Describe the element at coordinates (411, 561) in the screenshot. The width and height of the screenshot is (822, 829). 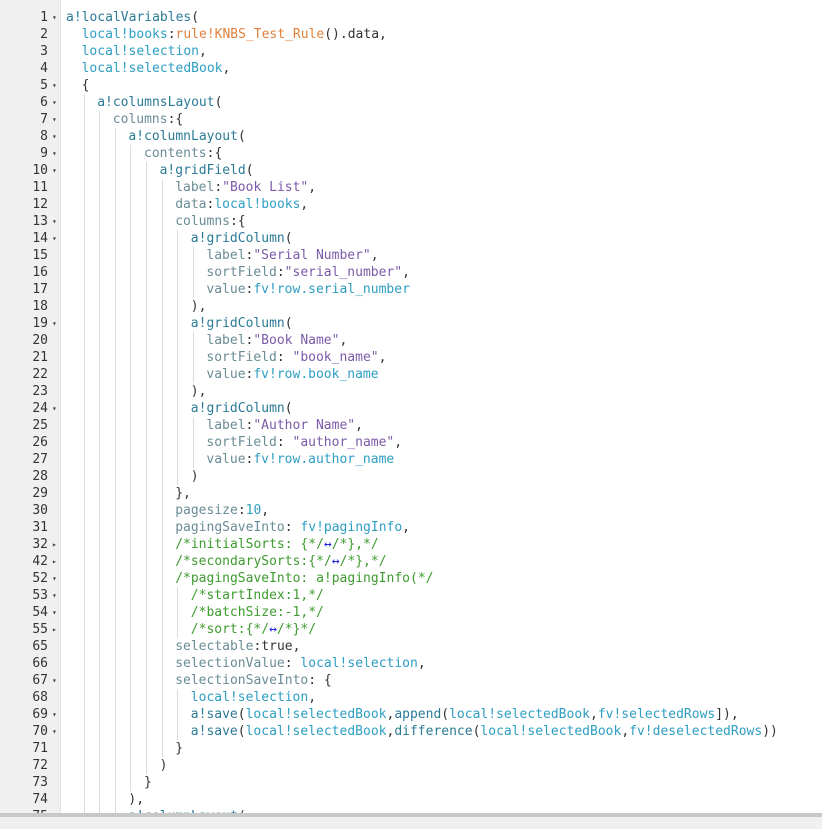
I see `code-line: 42 ▸ /*secondarySorts:{*/↔/*},*/` at that location.